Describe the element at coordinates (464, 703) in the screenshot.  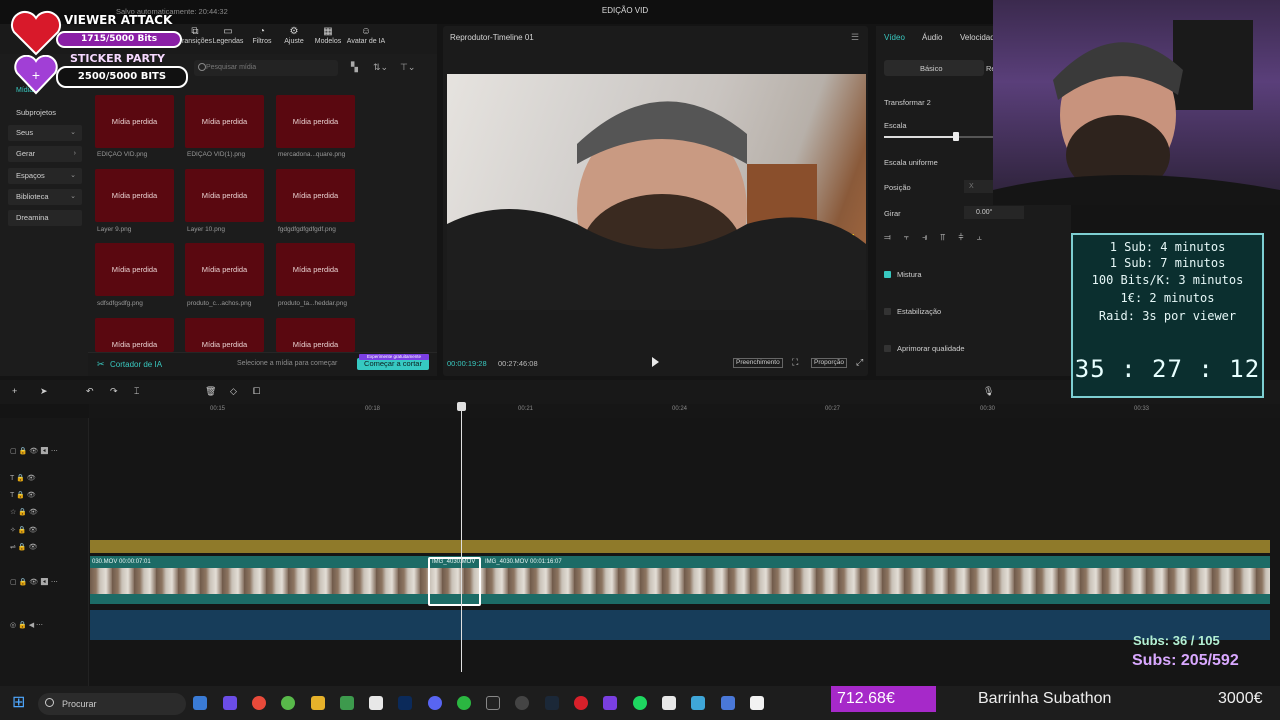
I see `whatsapp-icon` at that location.